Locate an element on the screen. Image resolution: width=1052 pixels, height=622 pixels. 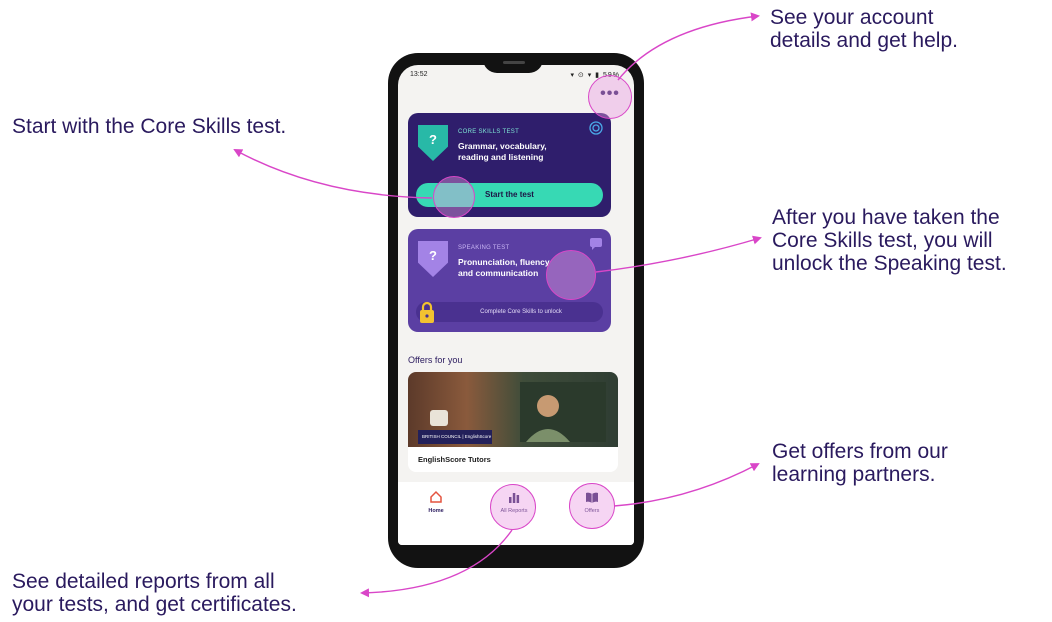
callout-core-line: Start with the Core Skills test. is located at coordinates (149, 126).